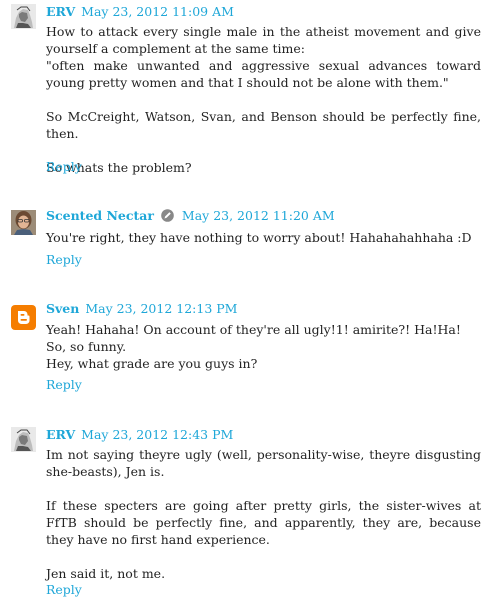 Image resolution: width=500 pixels, height=608 pixels. I want to click on timestamp-link: May 23, 2012 11:09 AM, so click(157, 11).